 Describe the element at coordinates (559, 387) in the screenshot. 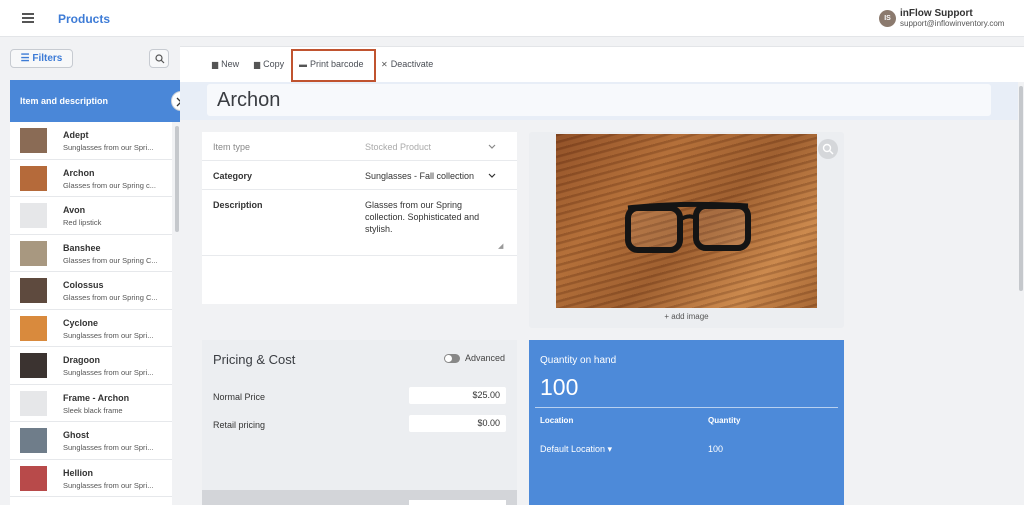

I see `quantity-value: 100` at that location.